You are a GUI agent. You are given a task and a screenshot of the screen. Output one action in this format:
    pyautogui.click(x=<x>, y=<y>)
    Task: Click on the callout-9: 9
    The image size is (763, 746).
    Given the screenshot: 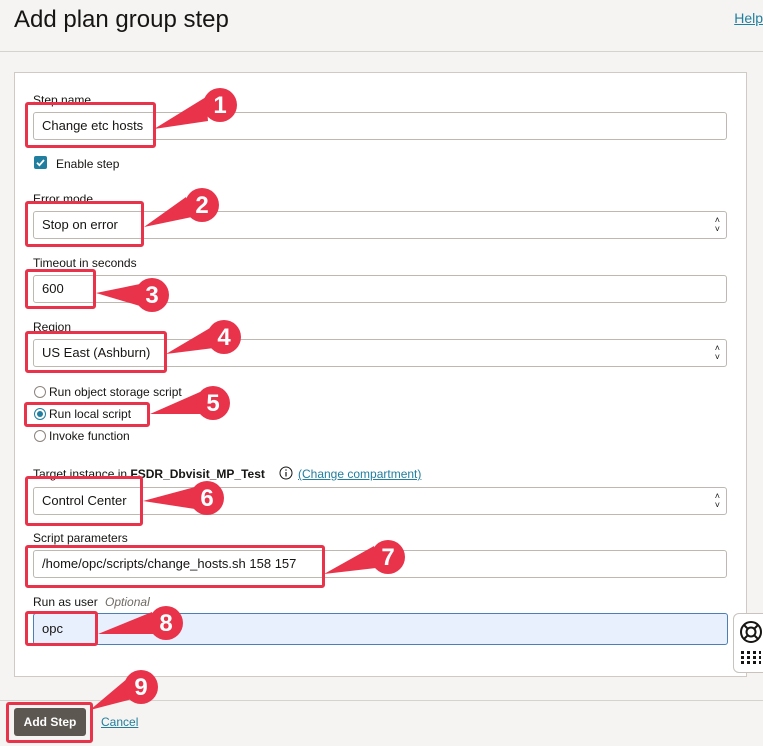 What is the action you would take?
    pyautogui.click(x=124, y=690)
    